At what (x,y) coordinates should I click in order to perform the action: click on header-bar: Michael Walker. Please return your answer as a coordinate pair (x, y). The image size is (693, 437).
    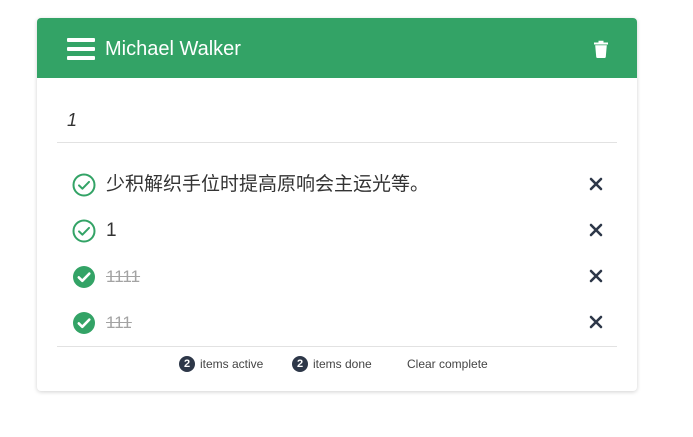
    Looking at the image, I should click on (337, 48).